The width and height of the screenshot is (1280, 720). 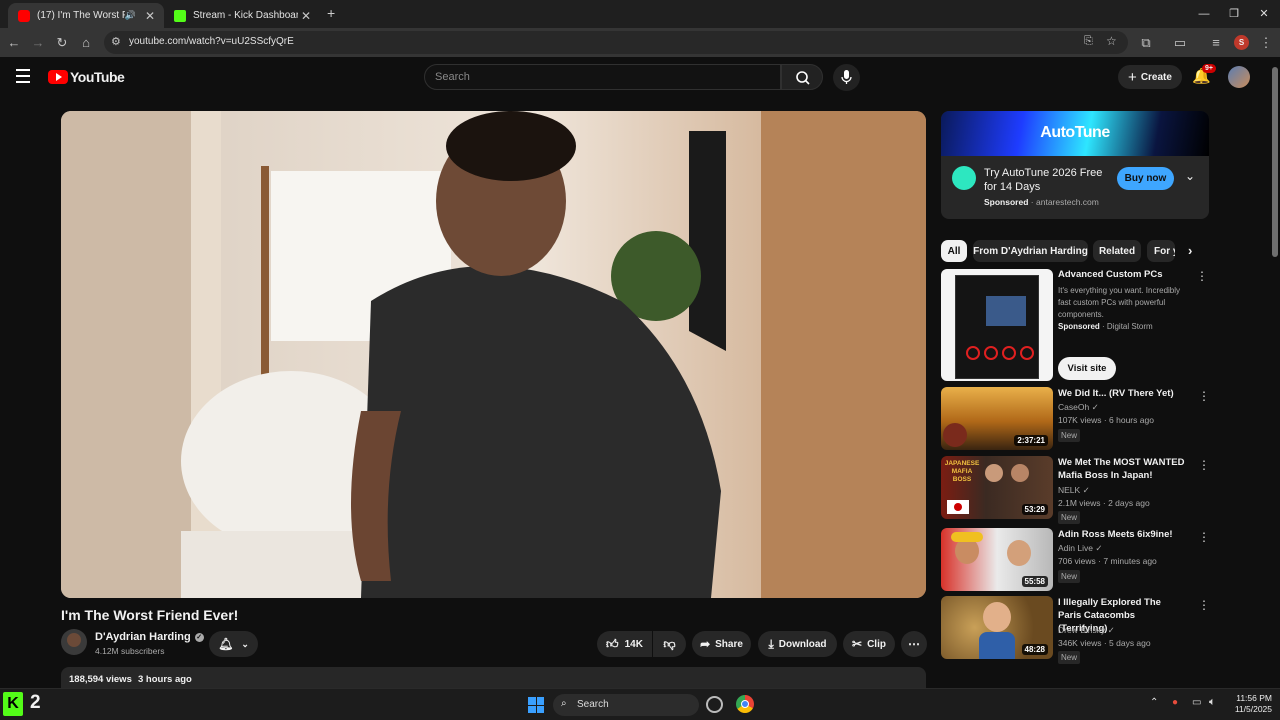 I want to click on chevron-down-icon: ⌄, so click(x=1190, y=176).